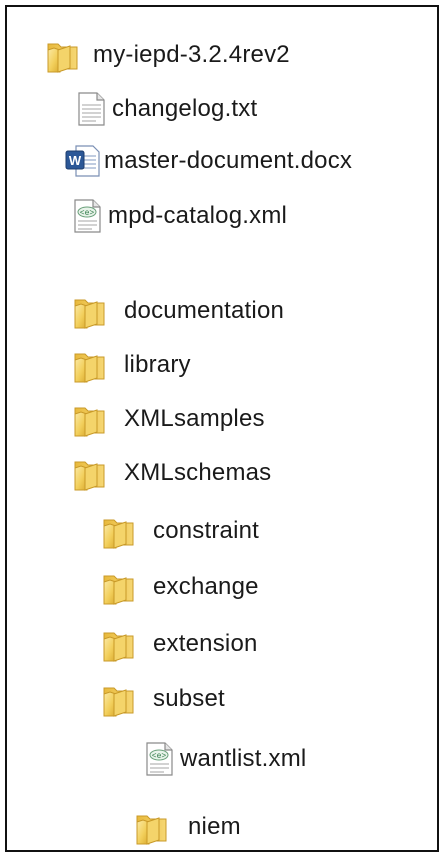 Image resolution: width=446 pixels, height=858 pixels. I want to click on word-document-icon: W, so click(82, 161).